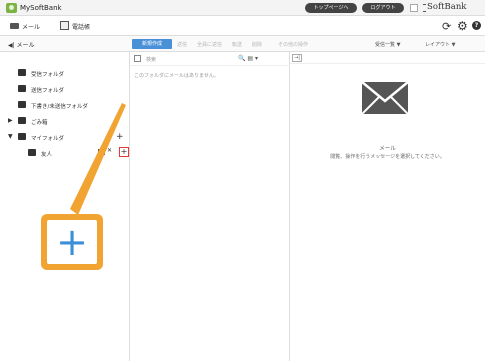 This screenshot has height=361, width=485. What do you see at coordinates (297, 58) in the screenshot?
I see `expand-pane-icon: →|` at bounding box center [297, 58].